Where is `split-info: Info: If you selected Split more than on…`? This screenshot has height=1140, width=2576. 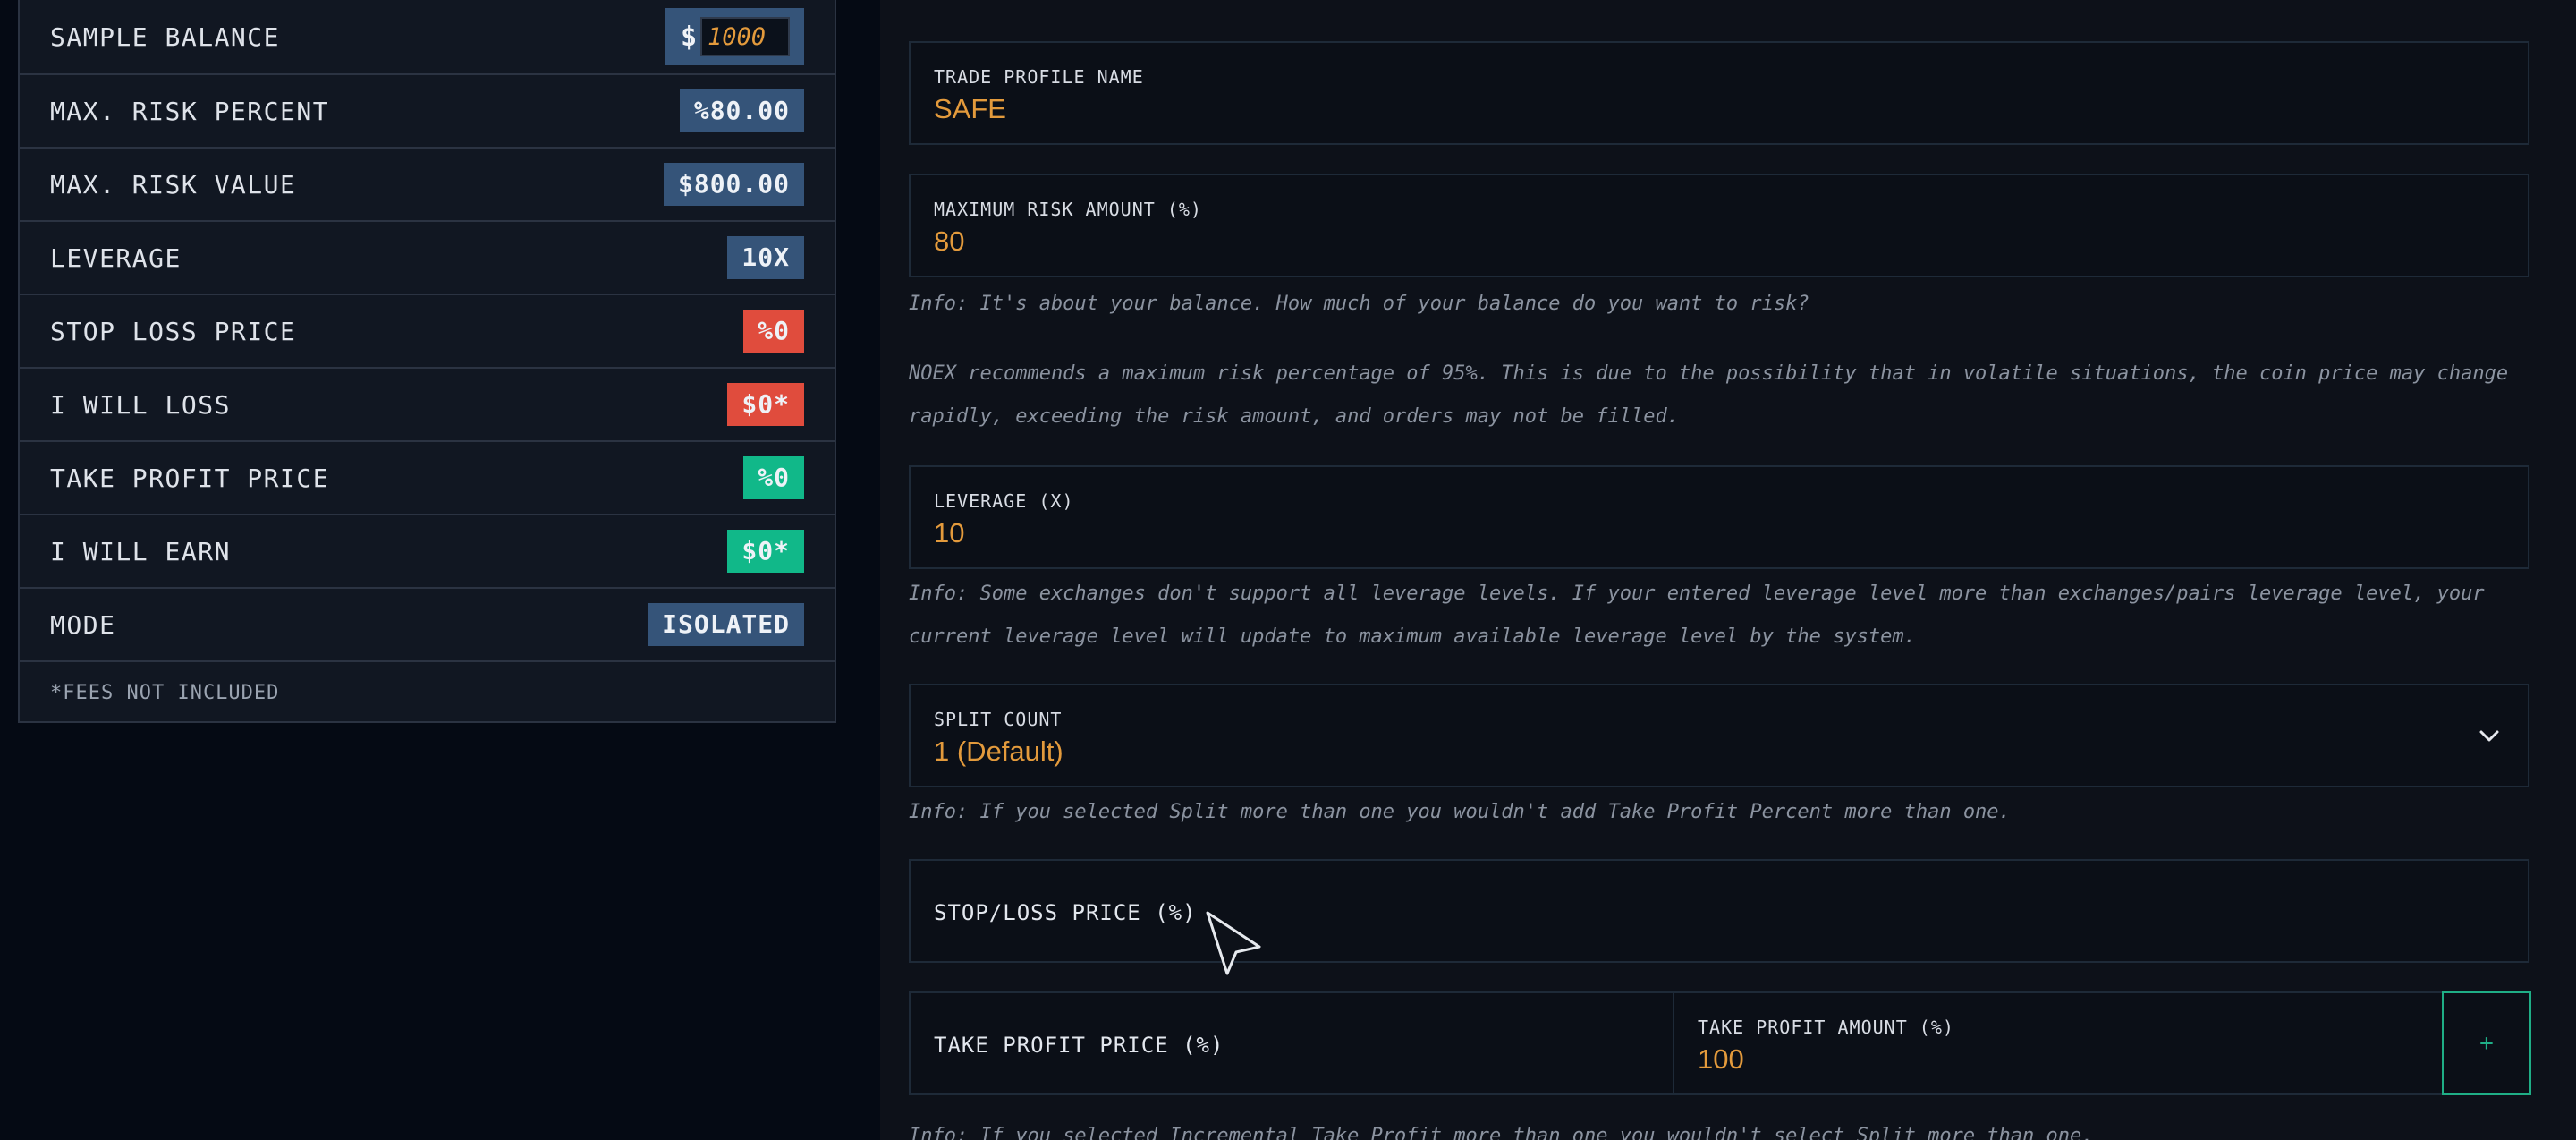 split-info: Info: If you selected Split more than on… is located at coordinates (1460, 812).